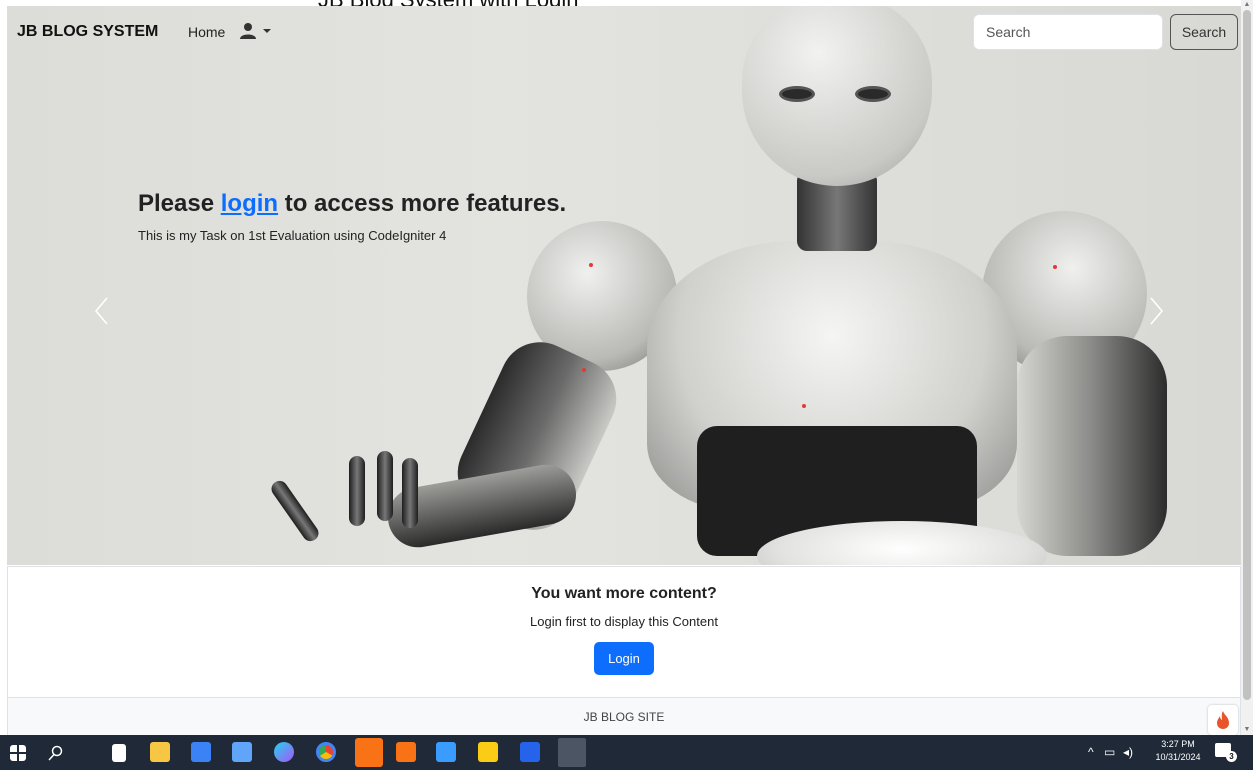 The height and width of the screenshot is (770, 1253). Describe the element at coordinates (257, 32) in the screenshot. I see `user-dropdown-toggle` at that location.